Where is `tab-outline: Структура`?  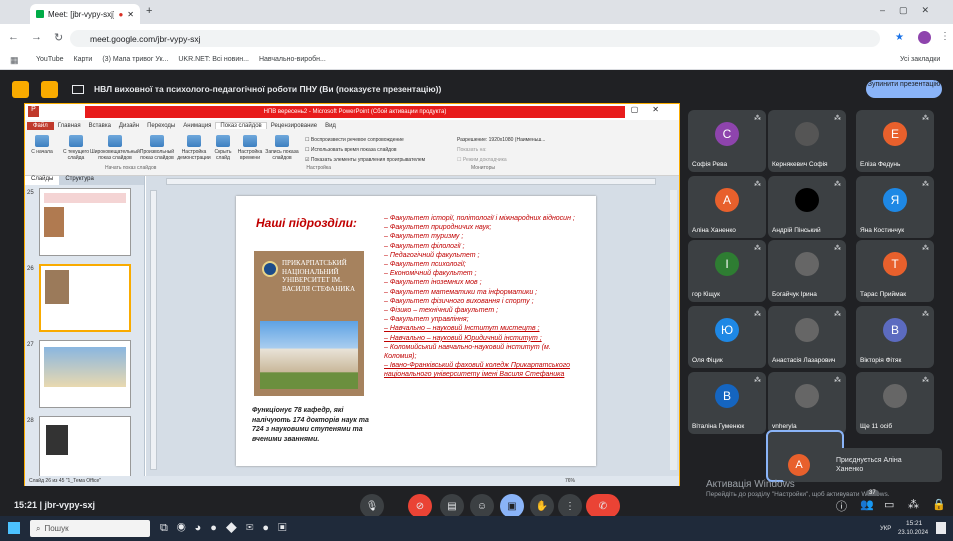 tab-outline: Структура is located at coordinates (79, 180).